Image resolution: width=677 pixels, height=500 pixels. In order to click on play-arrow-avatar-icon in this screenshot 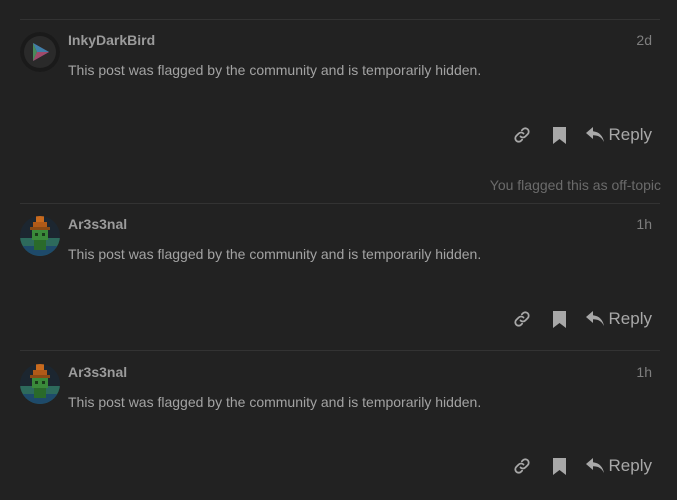, I will do `click(40, 52)`.